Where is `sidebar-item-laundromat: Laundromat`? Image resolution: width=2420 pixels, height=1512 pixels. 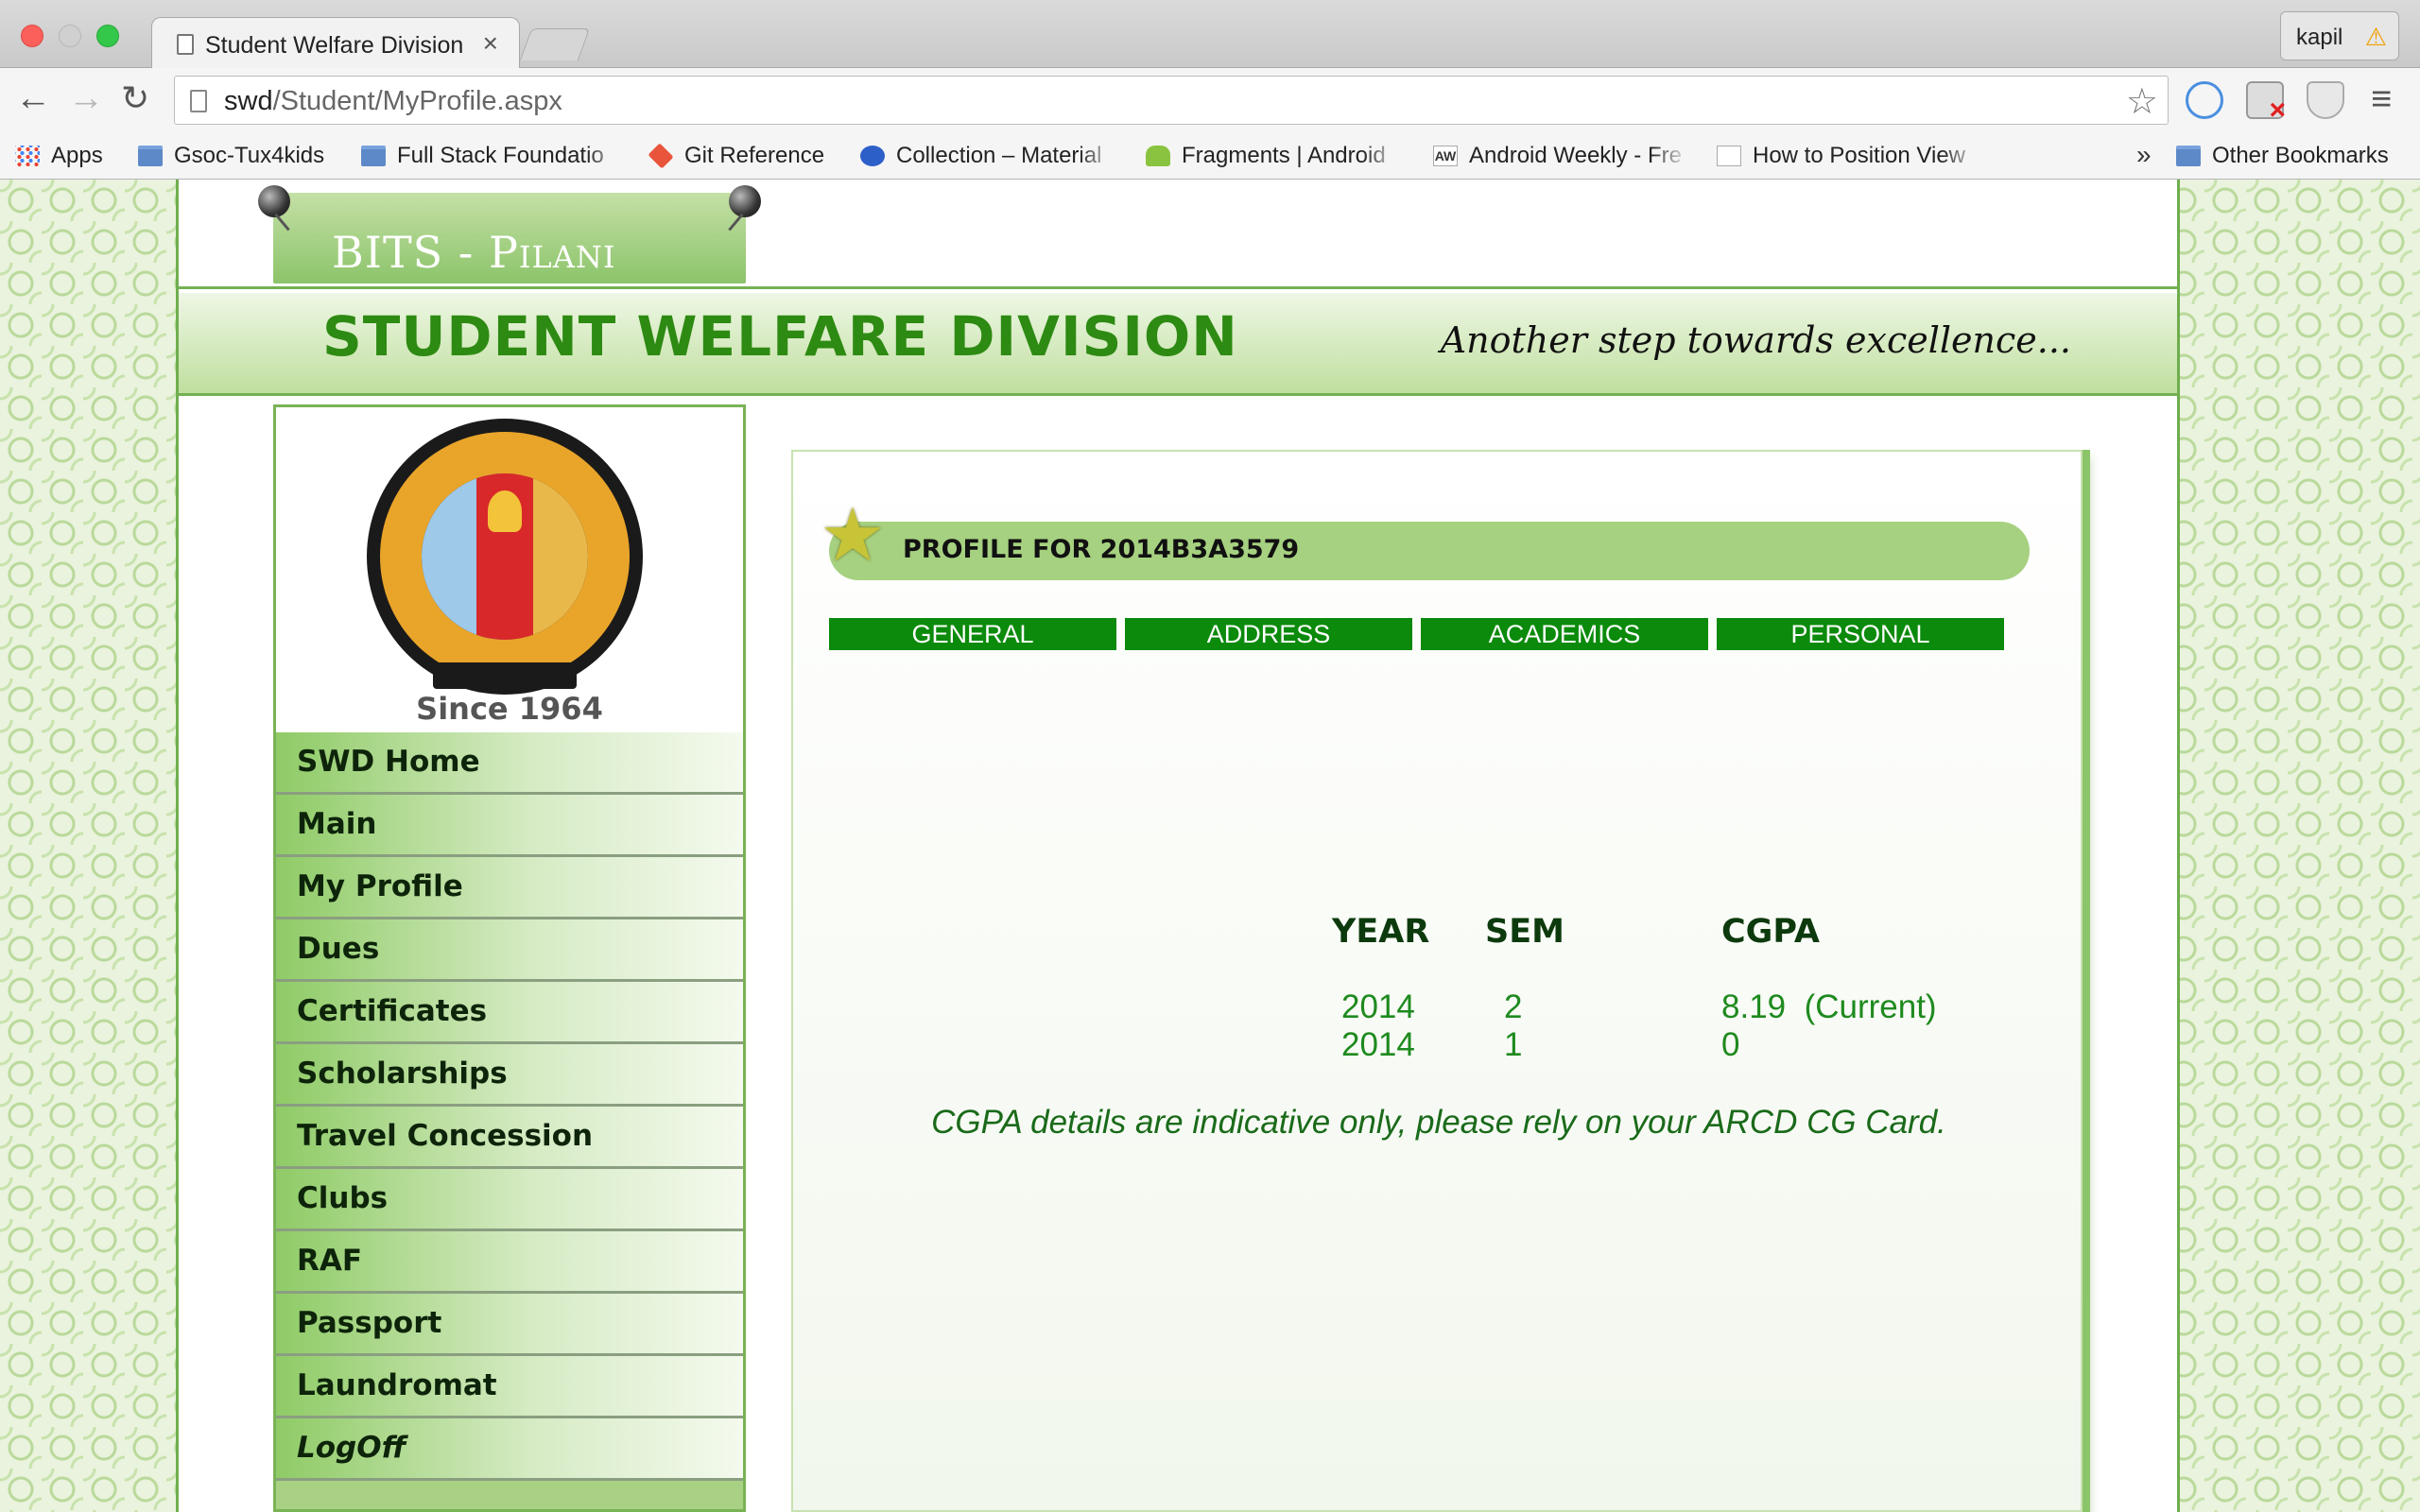
sidebar-item-laundromat: Laundromat is located at coordinates (509, 1387).